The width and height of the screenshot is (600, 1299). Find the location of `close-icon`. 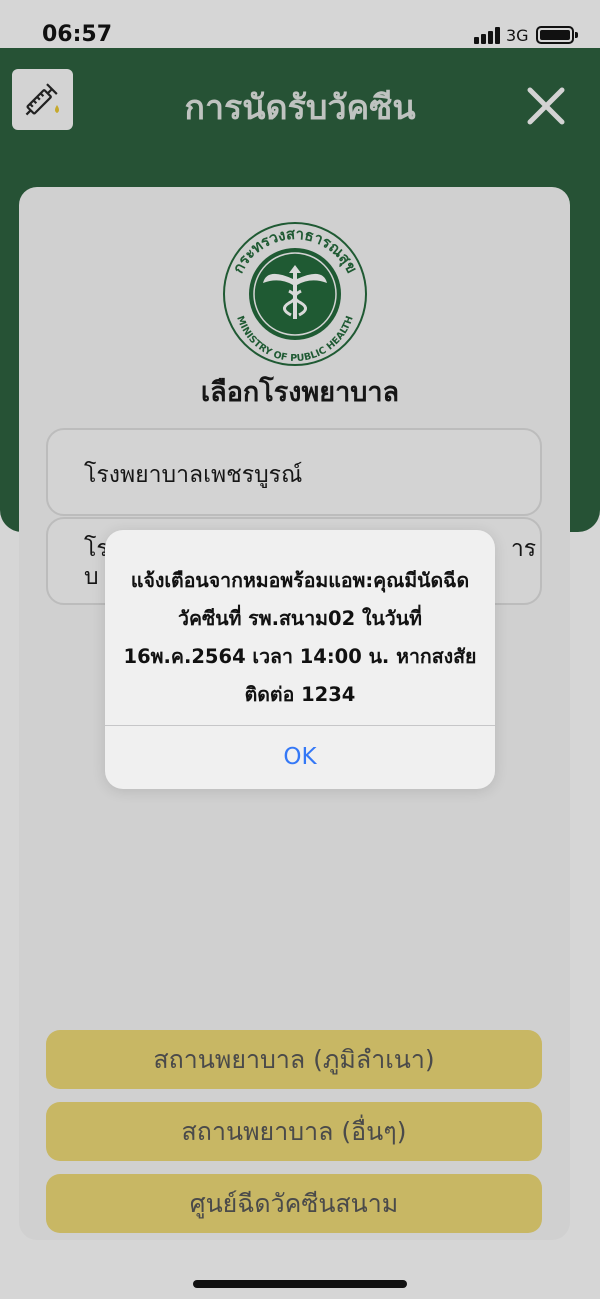

close-icon is located at coordinates (546, 106).